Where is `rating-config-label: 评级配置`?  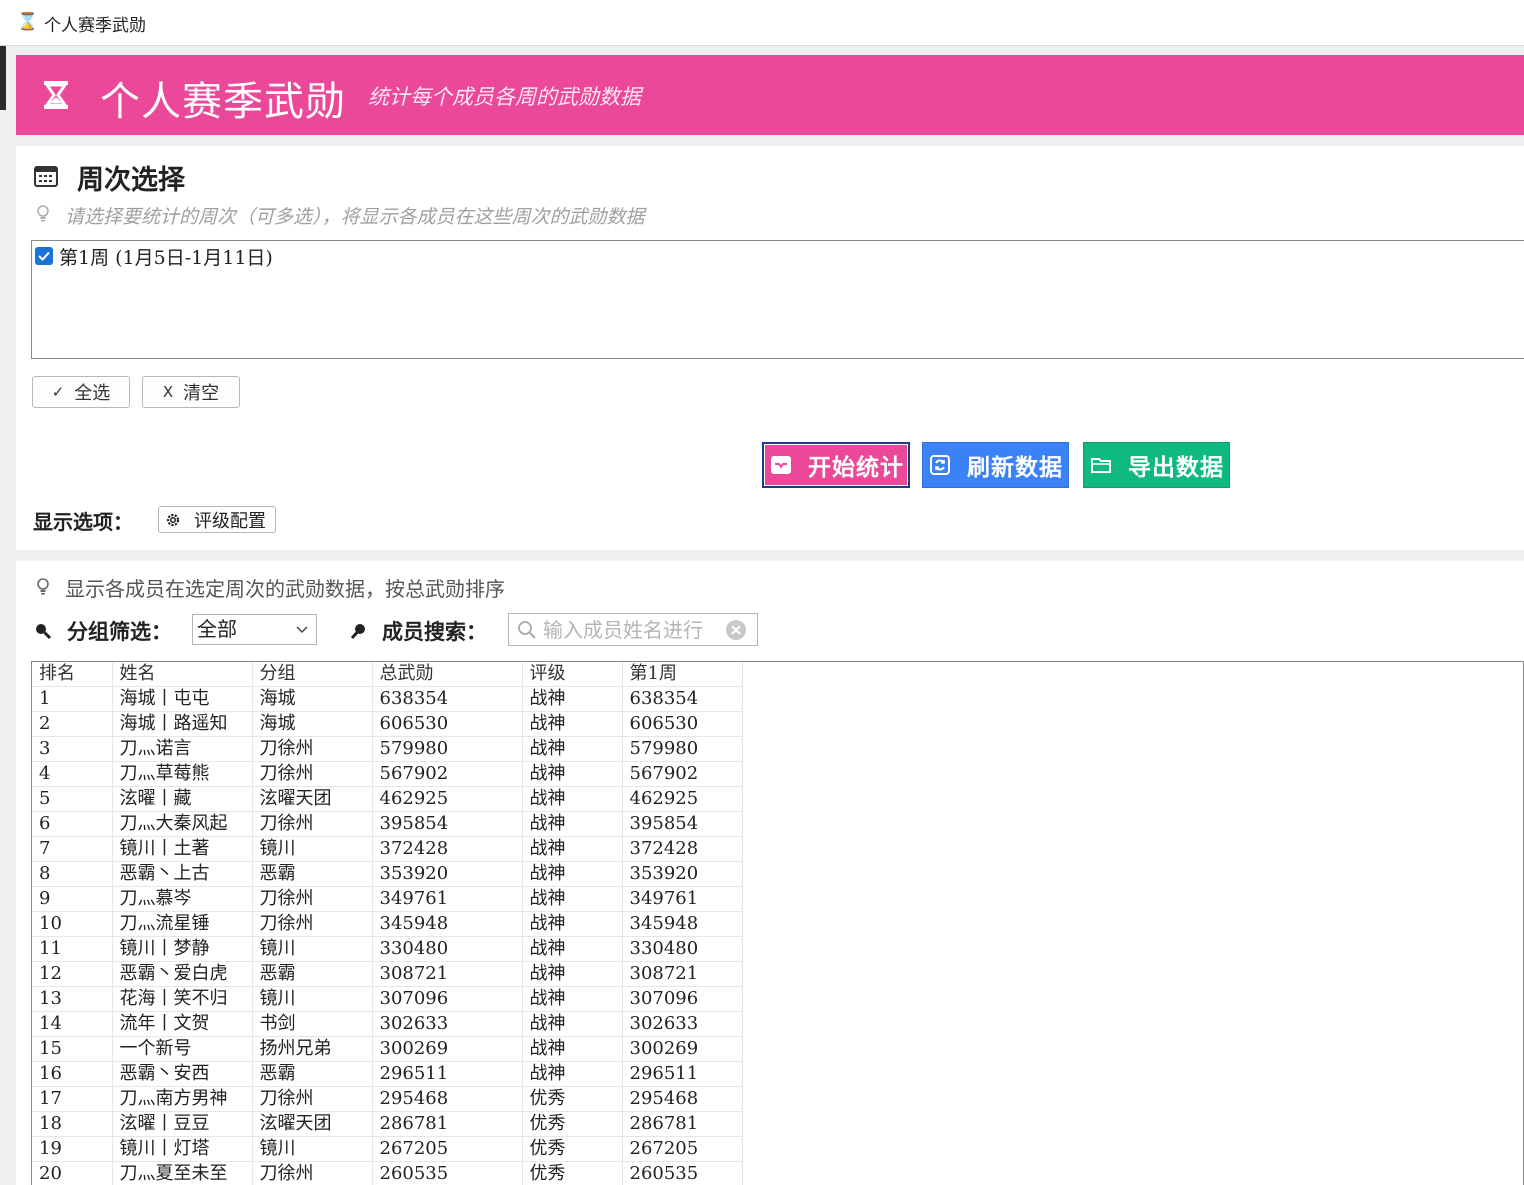
rating-config-label: 评级配置 is located at coordinates (230, 521).